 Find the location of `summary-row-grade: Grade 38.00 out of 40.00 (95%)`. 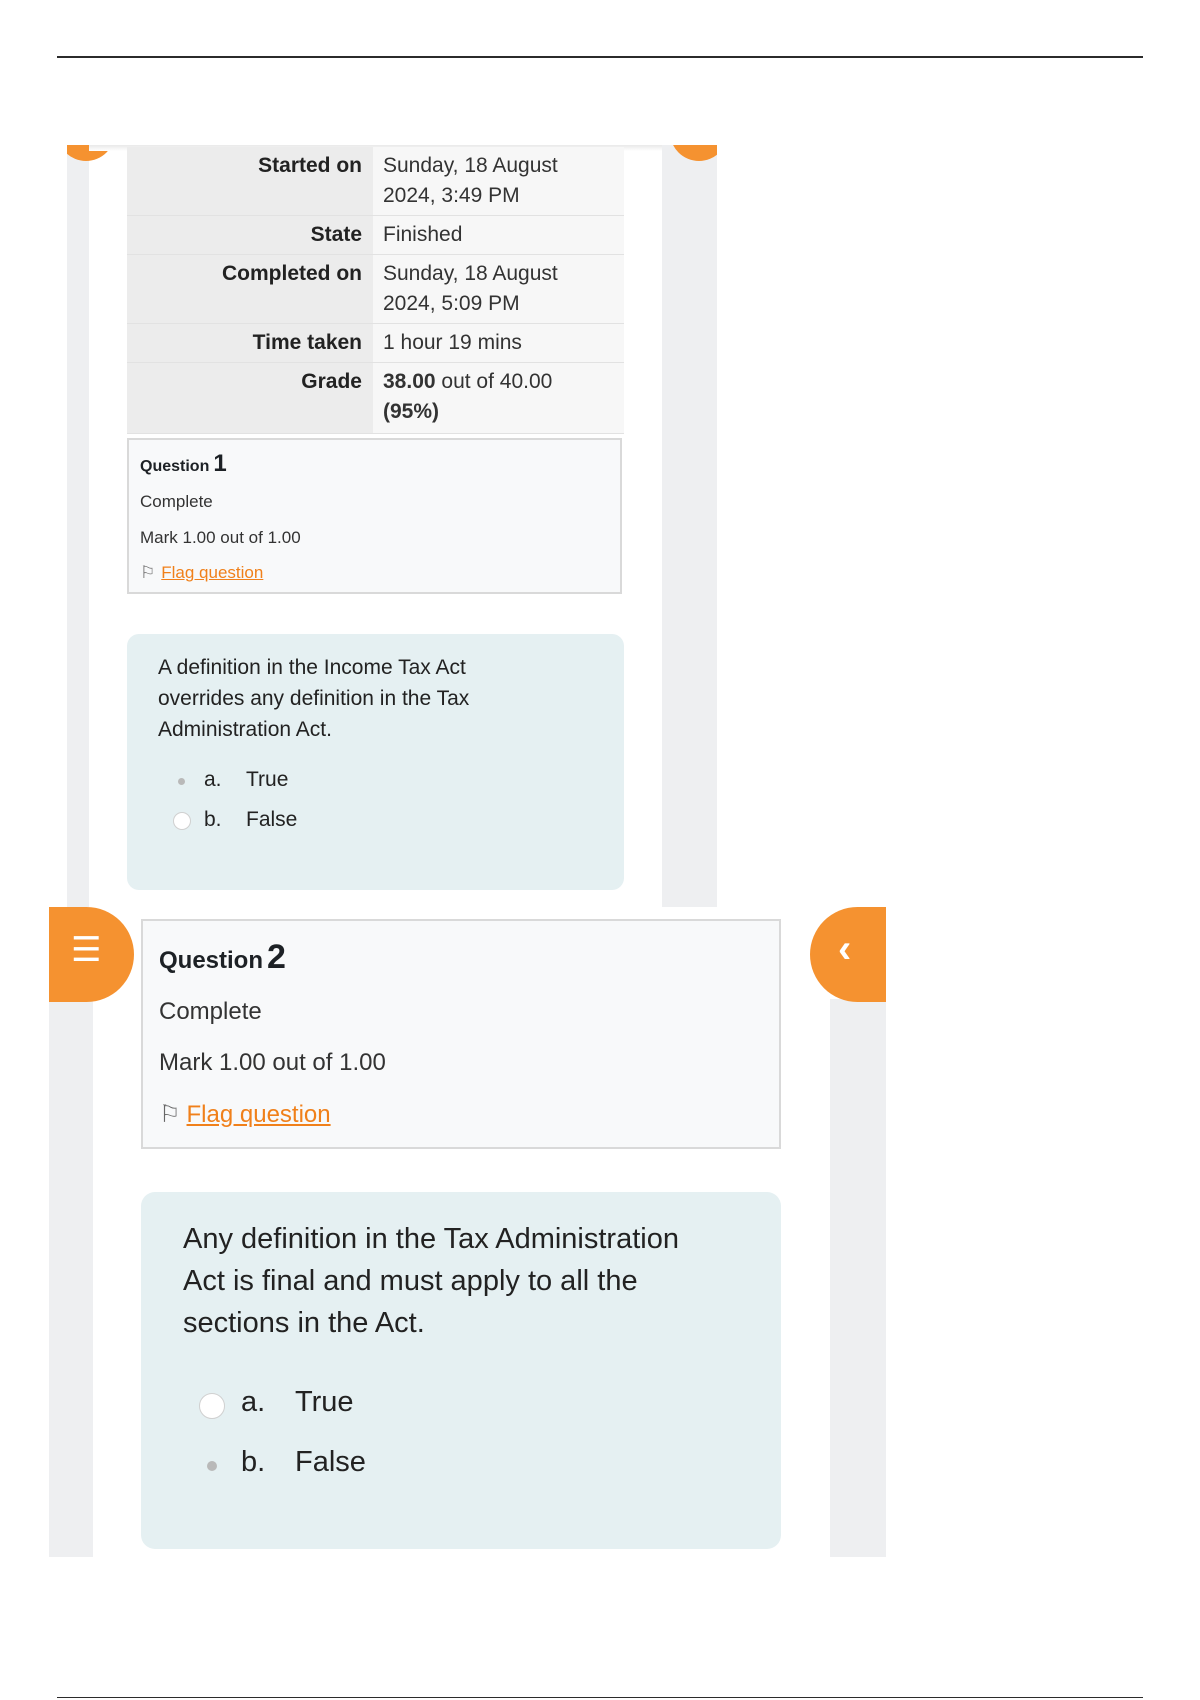

summary-row-grade: Grade 38.00 out of 40.00 (95%) is located at coordinates (375, 398).